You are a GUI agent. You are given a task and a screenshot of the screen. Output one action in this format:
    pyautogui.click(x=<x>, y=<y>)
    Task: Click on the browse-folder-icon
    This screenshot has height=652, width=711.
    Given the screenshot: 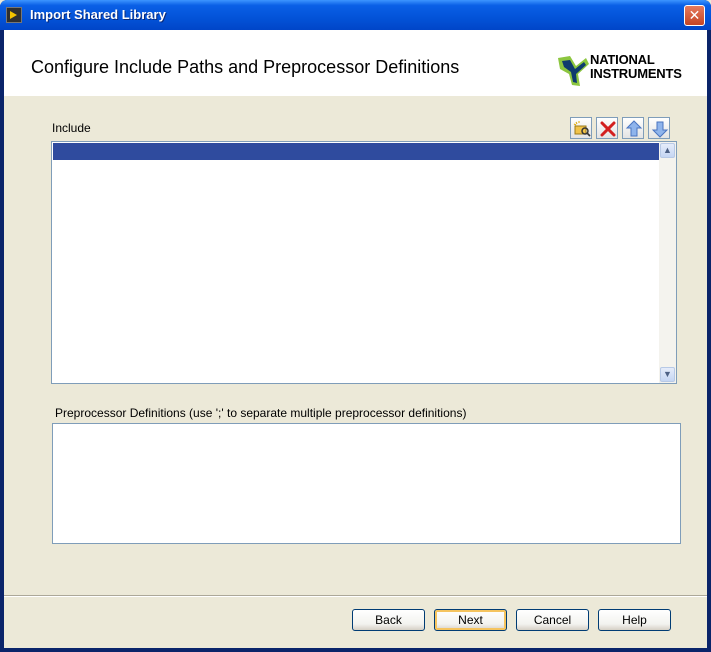 What is the action you would take?
    pyautogui.click(x=582, y=129)
    